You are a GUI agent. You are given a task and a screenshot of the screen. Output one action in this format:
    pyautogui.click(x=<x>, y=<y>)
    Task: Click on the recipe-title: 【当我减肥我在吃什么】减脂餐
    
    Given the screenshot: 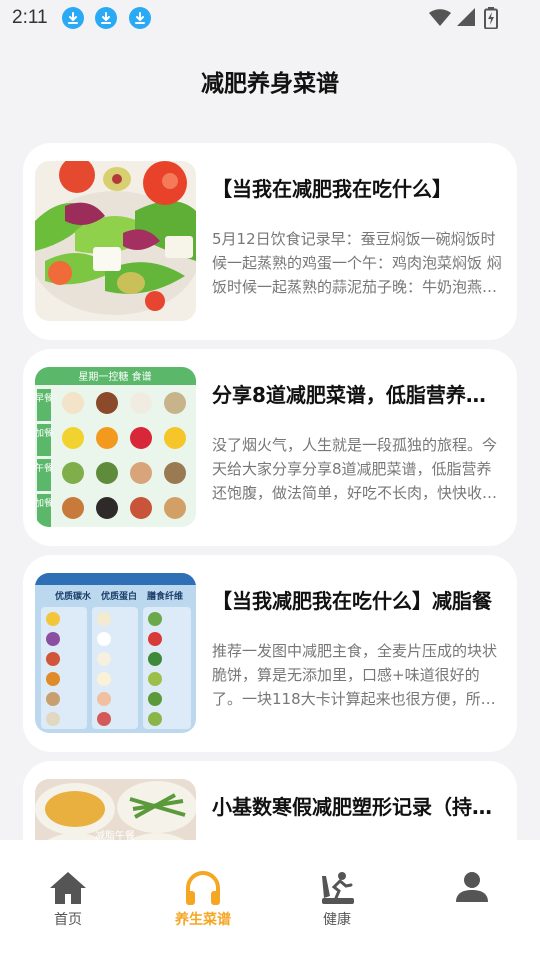 What is the action you would take?
    pyautogui.click(x=352, y=601)
    